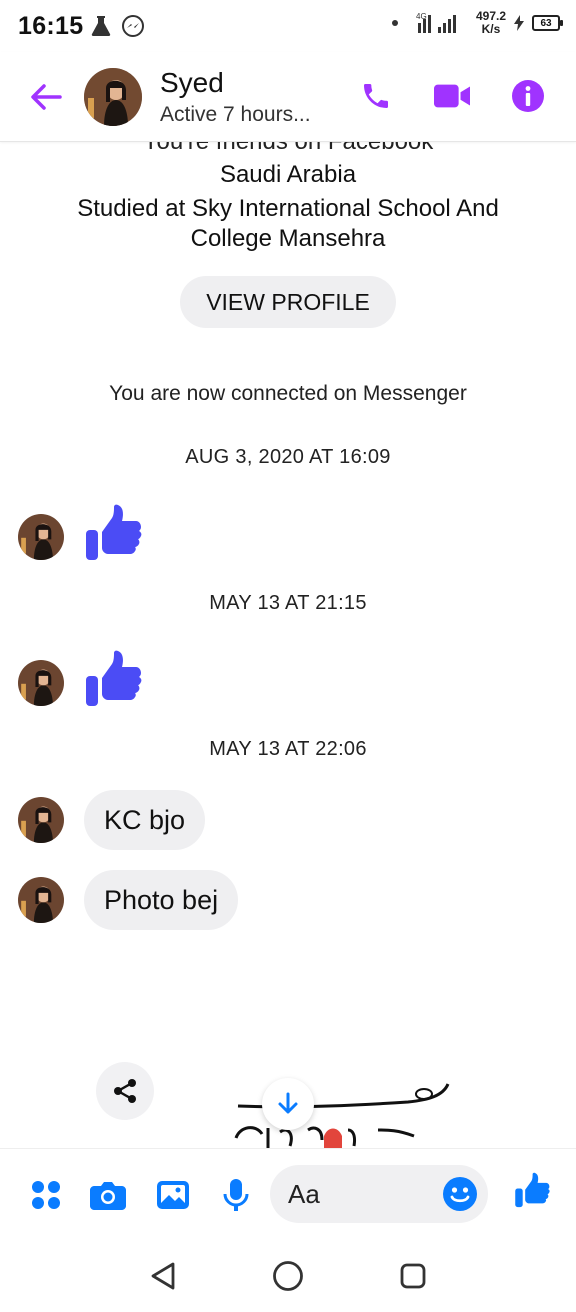  I want to click on apps-icon, so click(46, 1195).